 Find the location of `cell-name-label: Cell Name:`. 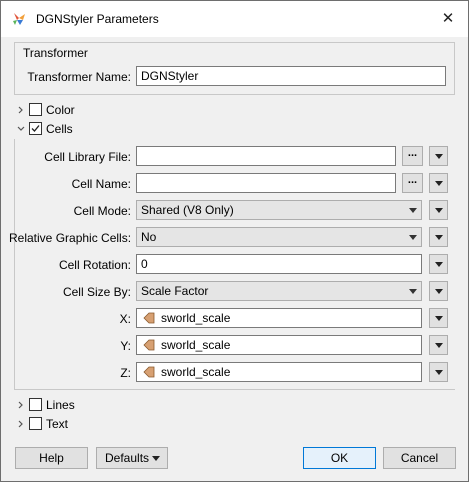

cell-name-label: Cell Name: is located at coordinates (101, 184).